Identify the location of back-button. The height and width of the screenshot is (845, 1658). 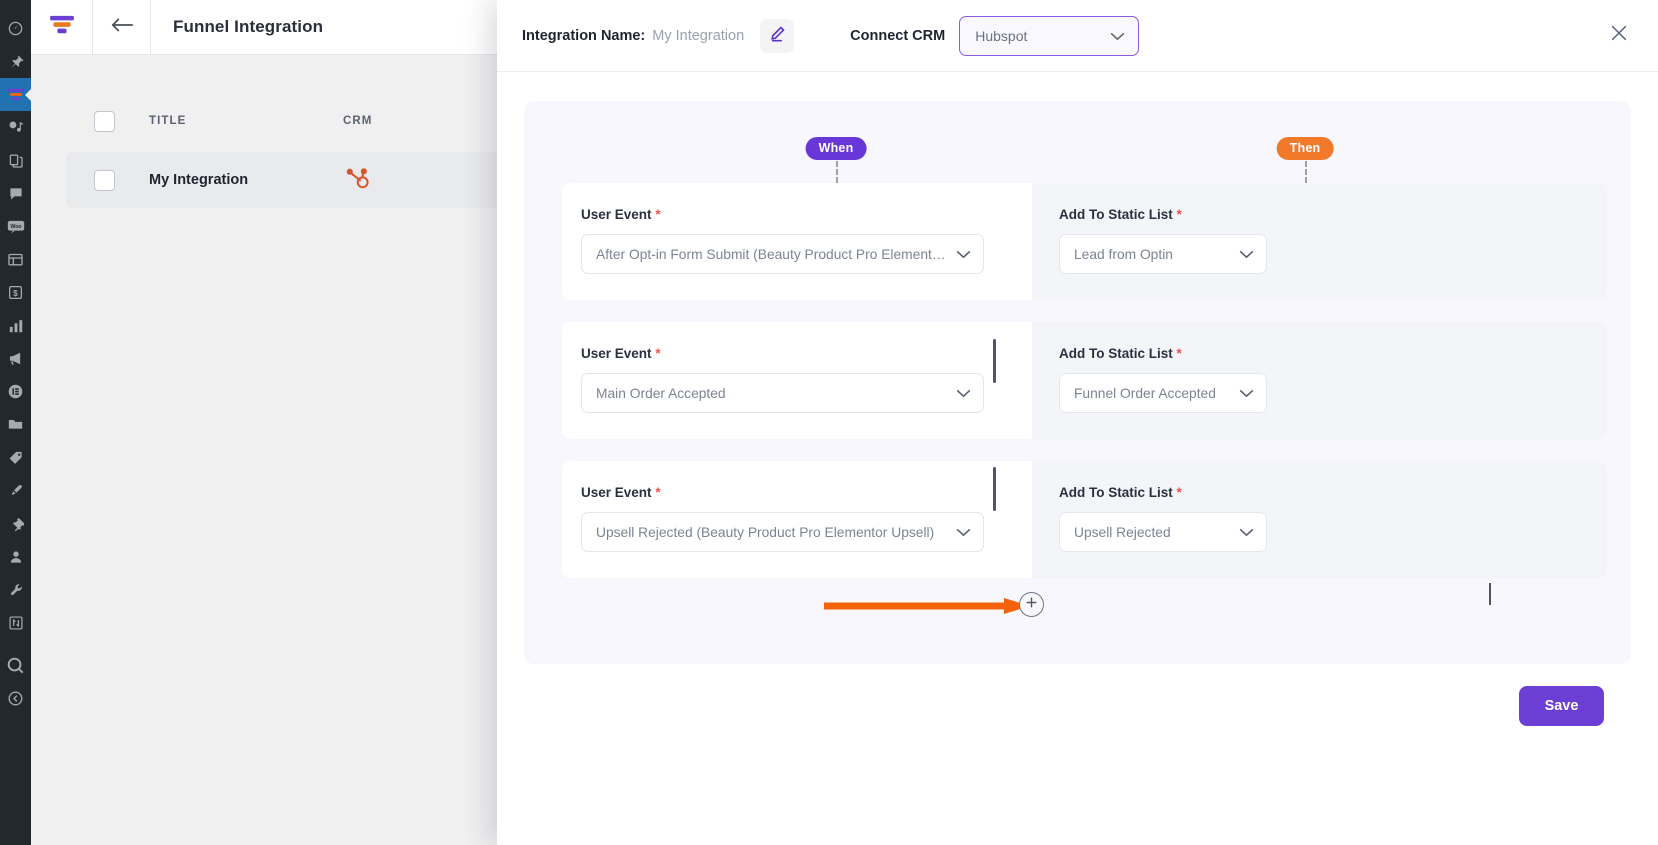
(122, 27).